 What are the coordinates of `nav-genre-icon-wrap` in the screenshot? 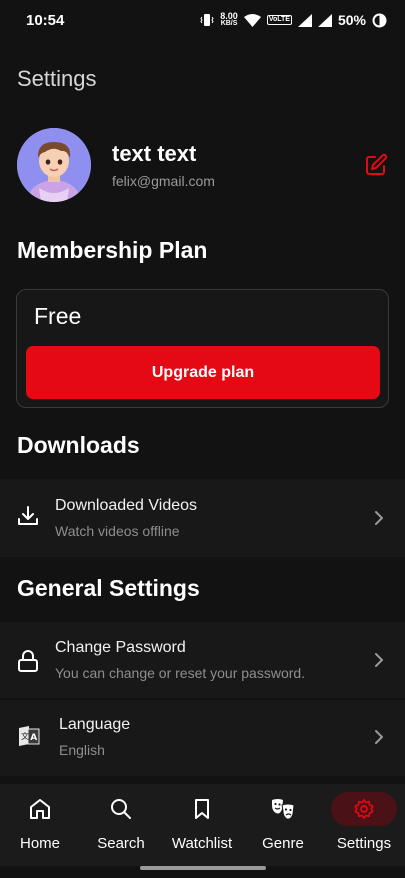 It's located at (283, 809).